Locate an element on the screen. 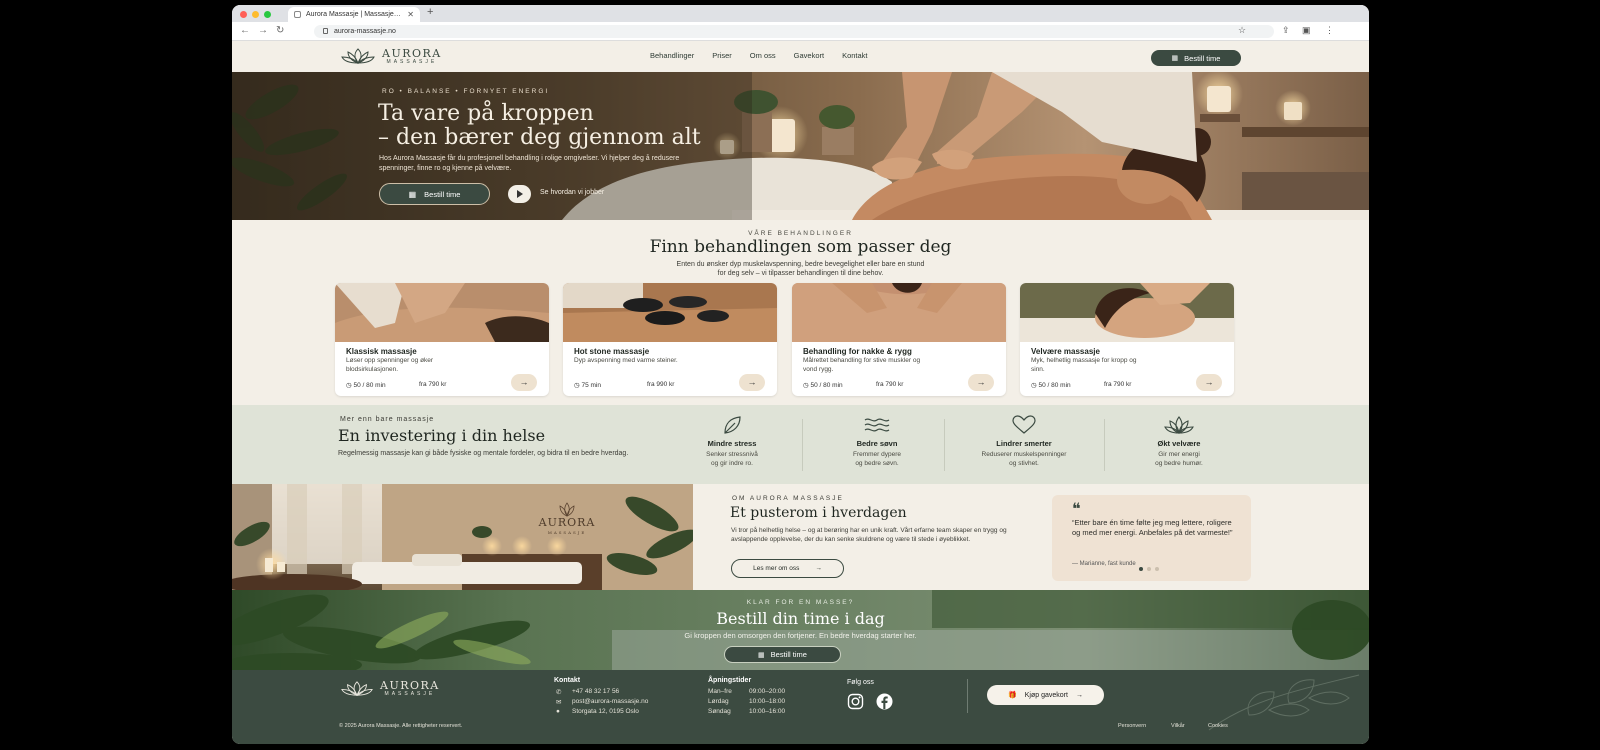 The height and width of the screenshot is (750, 1600). maximize-window-button is located at coordinates (267, 14).